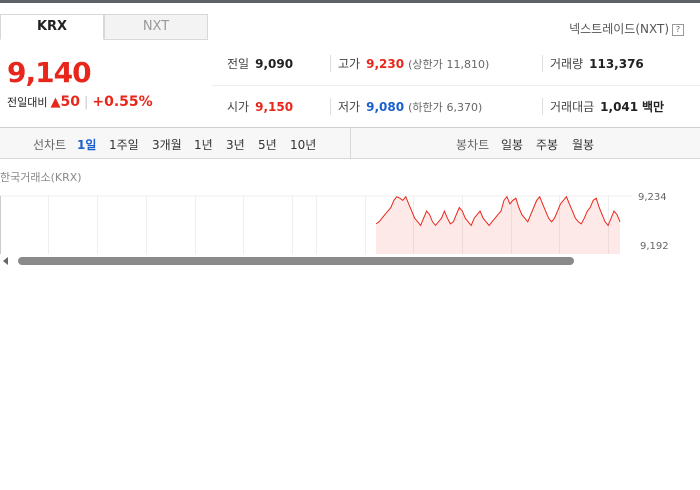 The image size is (700, 490). What do you see at coordinates (385, 64) in the screenshot?
I see `stat-value: 9,230` at bounding box center [385, 64].